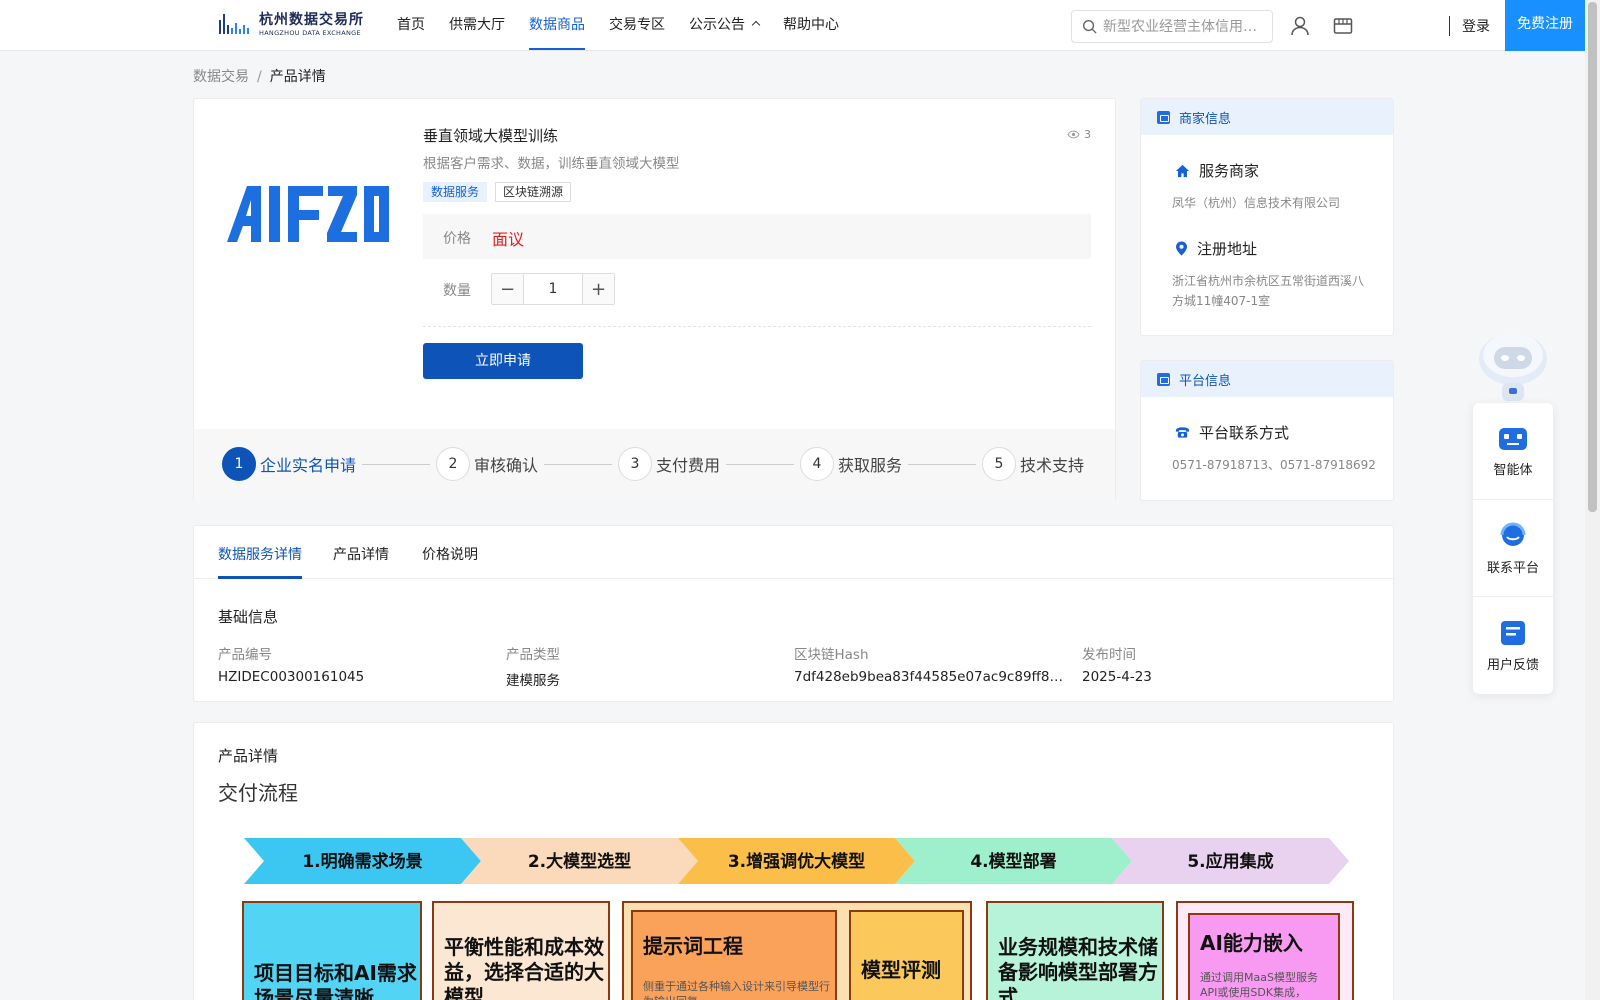 Image resolution: width=1600 pixels, height=1000 pixels. Describe the element at coordinates (1513, 364) in the screenshot. I see `assistant-robot-icon` at that location.